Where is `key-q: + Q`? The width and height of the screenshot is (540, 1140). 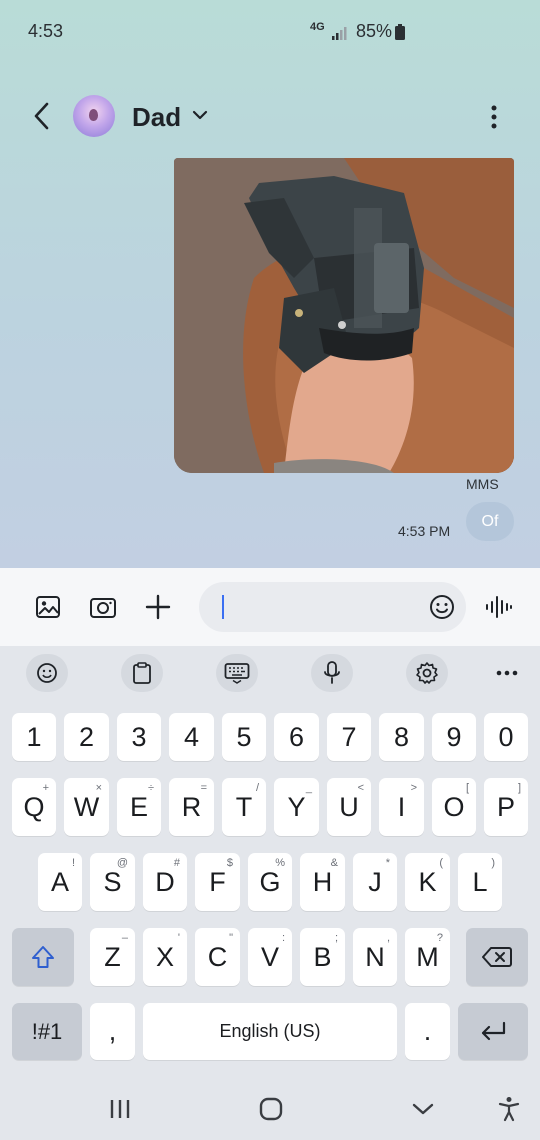 key-q: + Q is located at coordinates (34, 807).